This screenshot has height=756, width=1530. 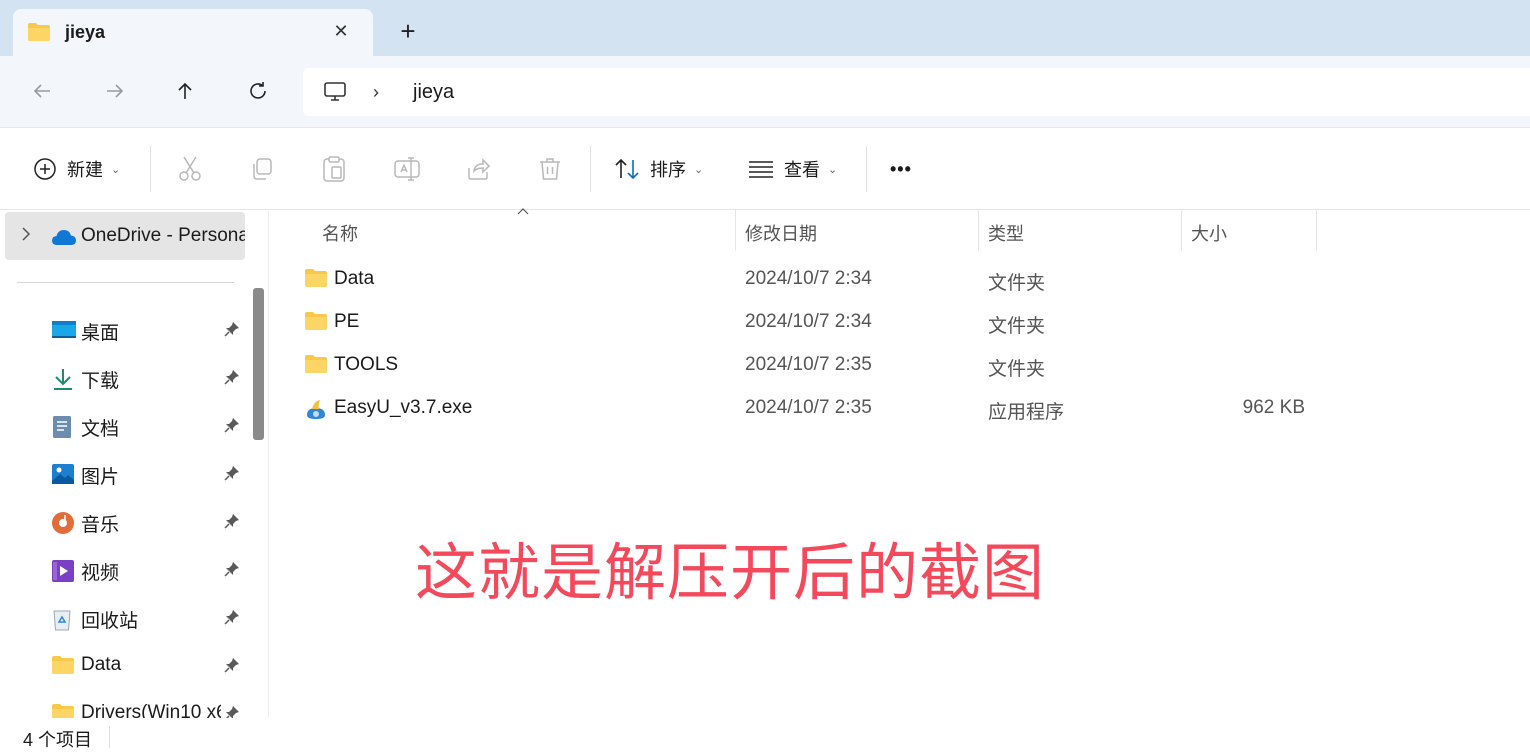 What do you see at coordinates (903, 365) in the screenshot?
I see `file-row-tools: TOOLS 2024/10/7 2:35 文件夹` at bounding box center [903, 365].